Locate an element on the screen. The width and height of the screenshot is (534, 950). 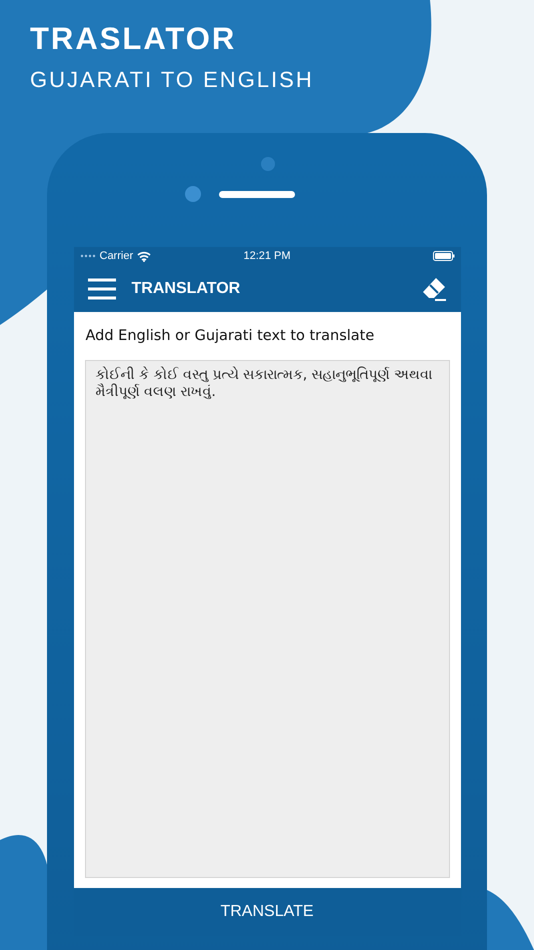
menu-icon is located at coordinates (102, 289).